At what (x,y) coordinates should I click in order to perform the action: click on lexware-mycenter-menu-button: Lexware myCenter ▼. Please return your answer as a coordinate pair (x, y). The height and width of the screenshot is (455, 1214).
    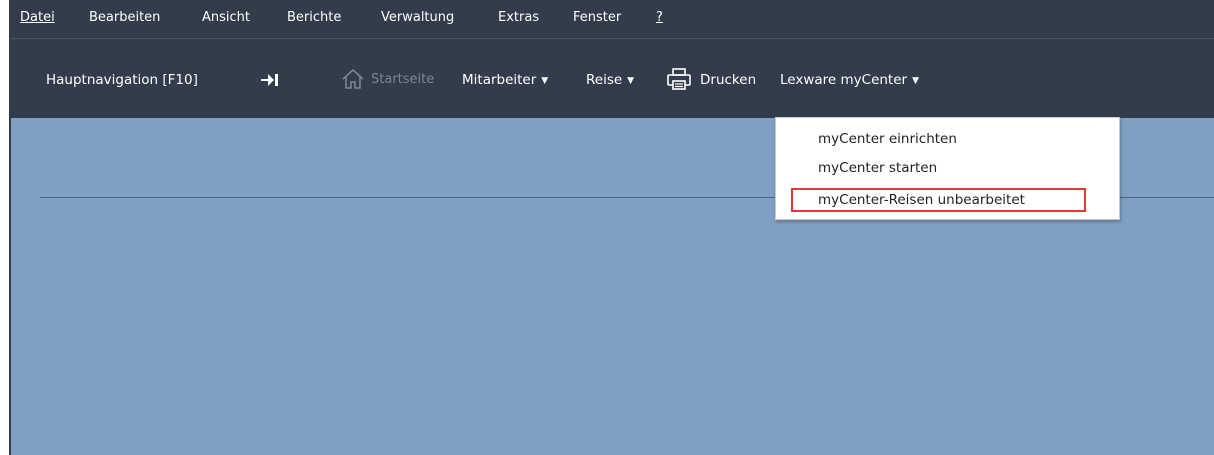
    Looking at the image, I should click on (849, 81).